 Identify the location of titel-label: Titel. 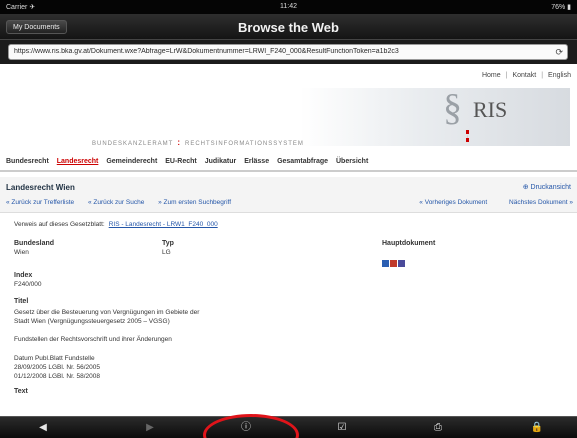
(21, 301).